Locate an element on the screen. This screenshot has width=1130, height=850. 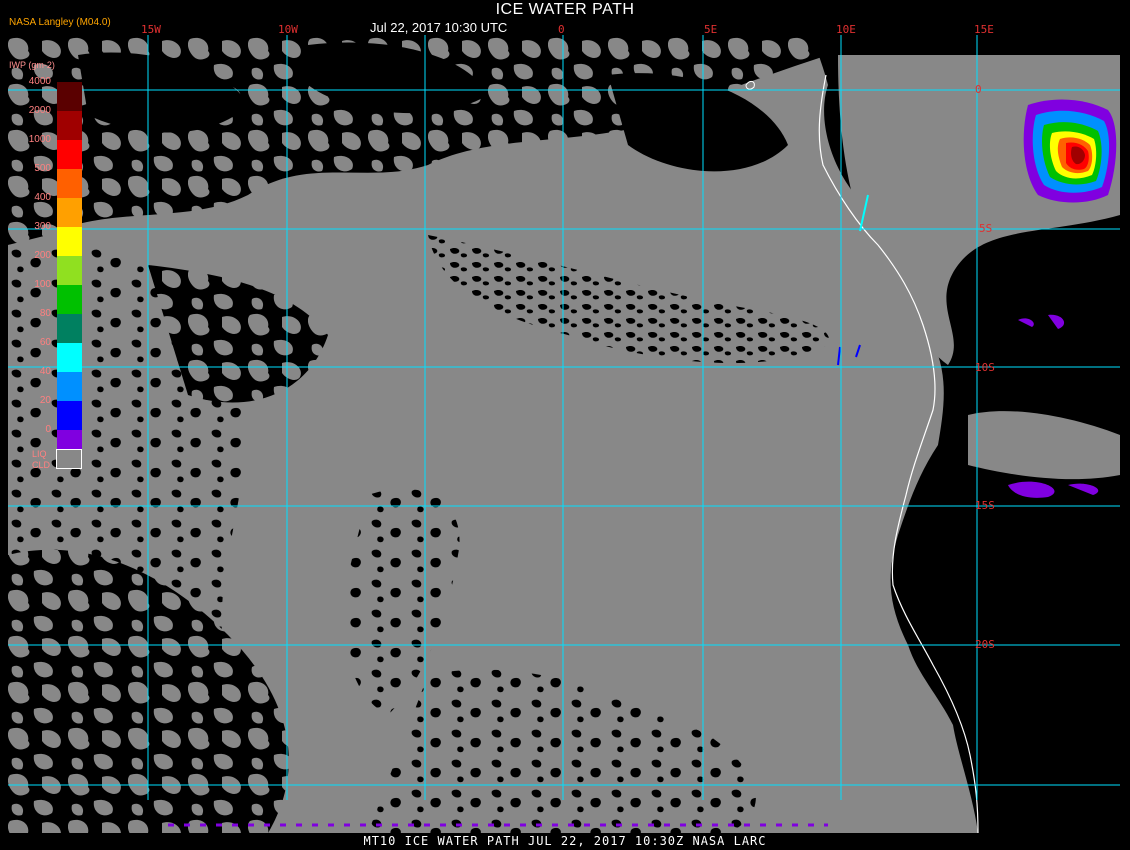
legend-tick-label: 0 is located at coordinates (48, 429).